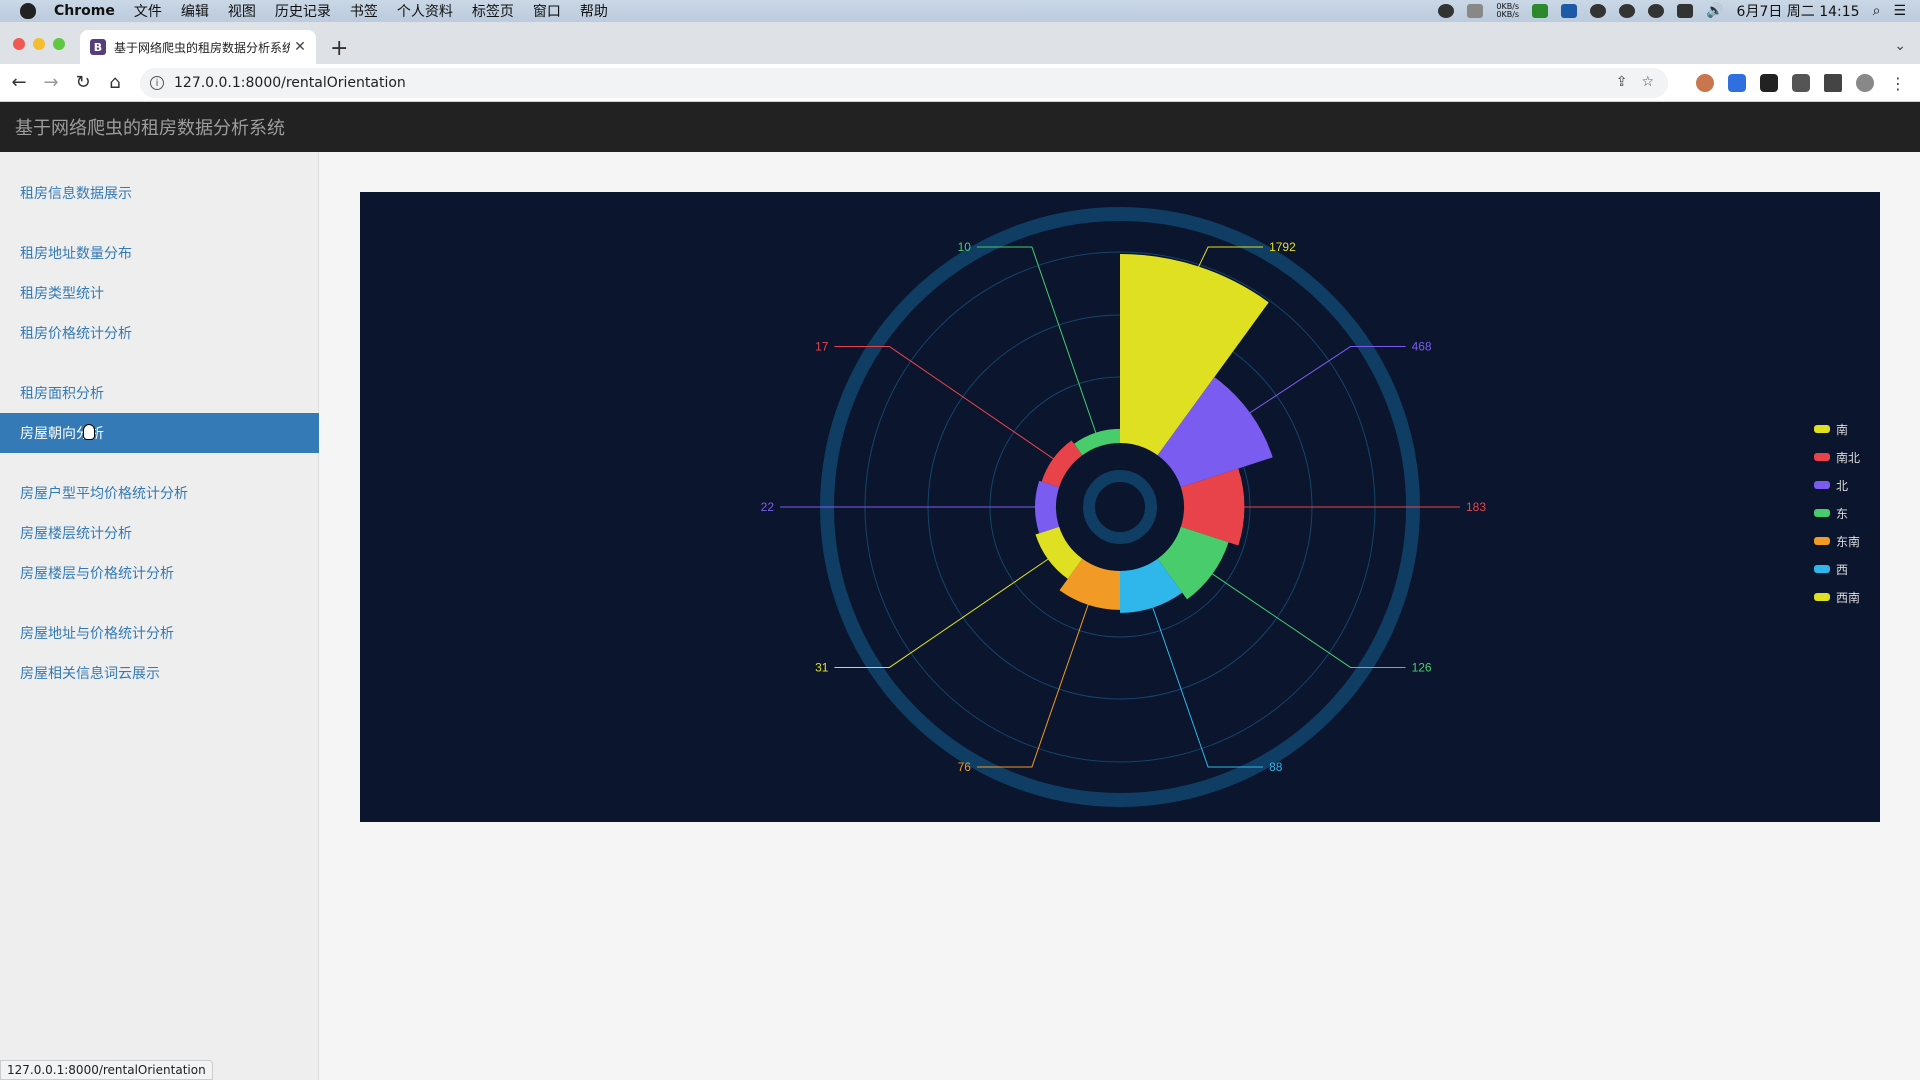 The image size is (1920, 1080). I want to click on menu-help: 帮助, so click(594, 11).